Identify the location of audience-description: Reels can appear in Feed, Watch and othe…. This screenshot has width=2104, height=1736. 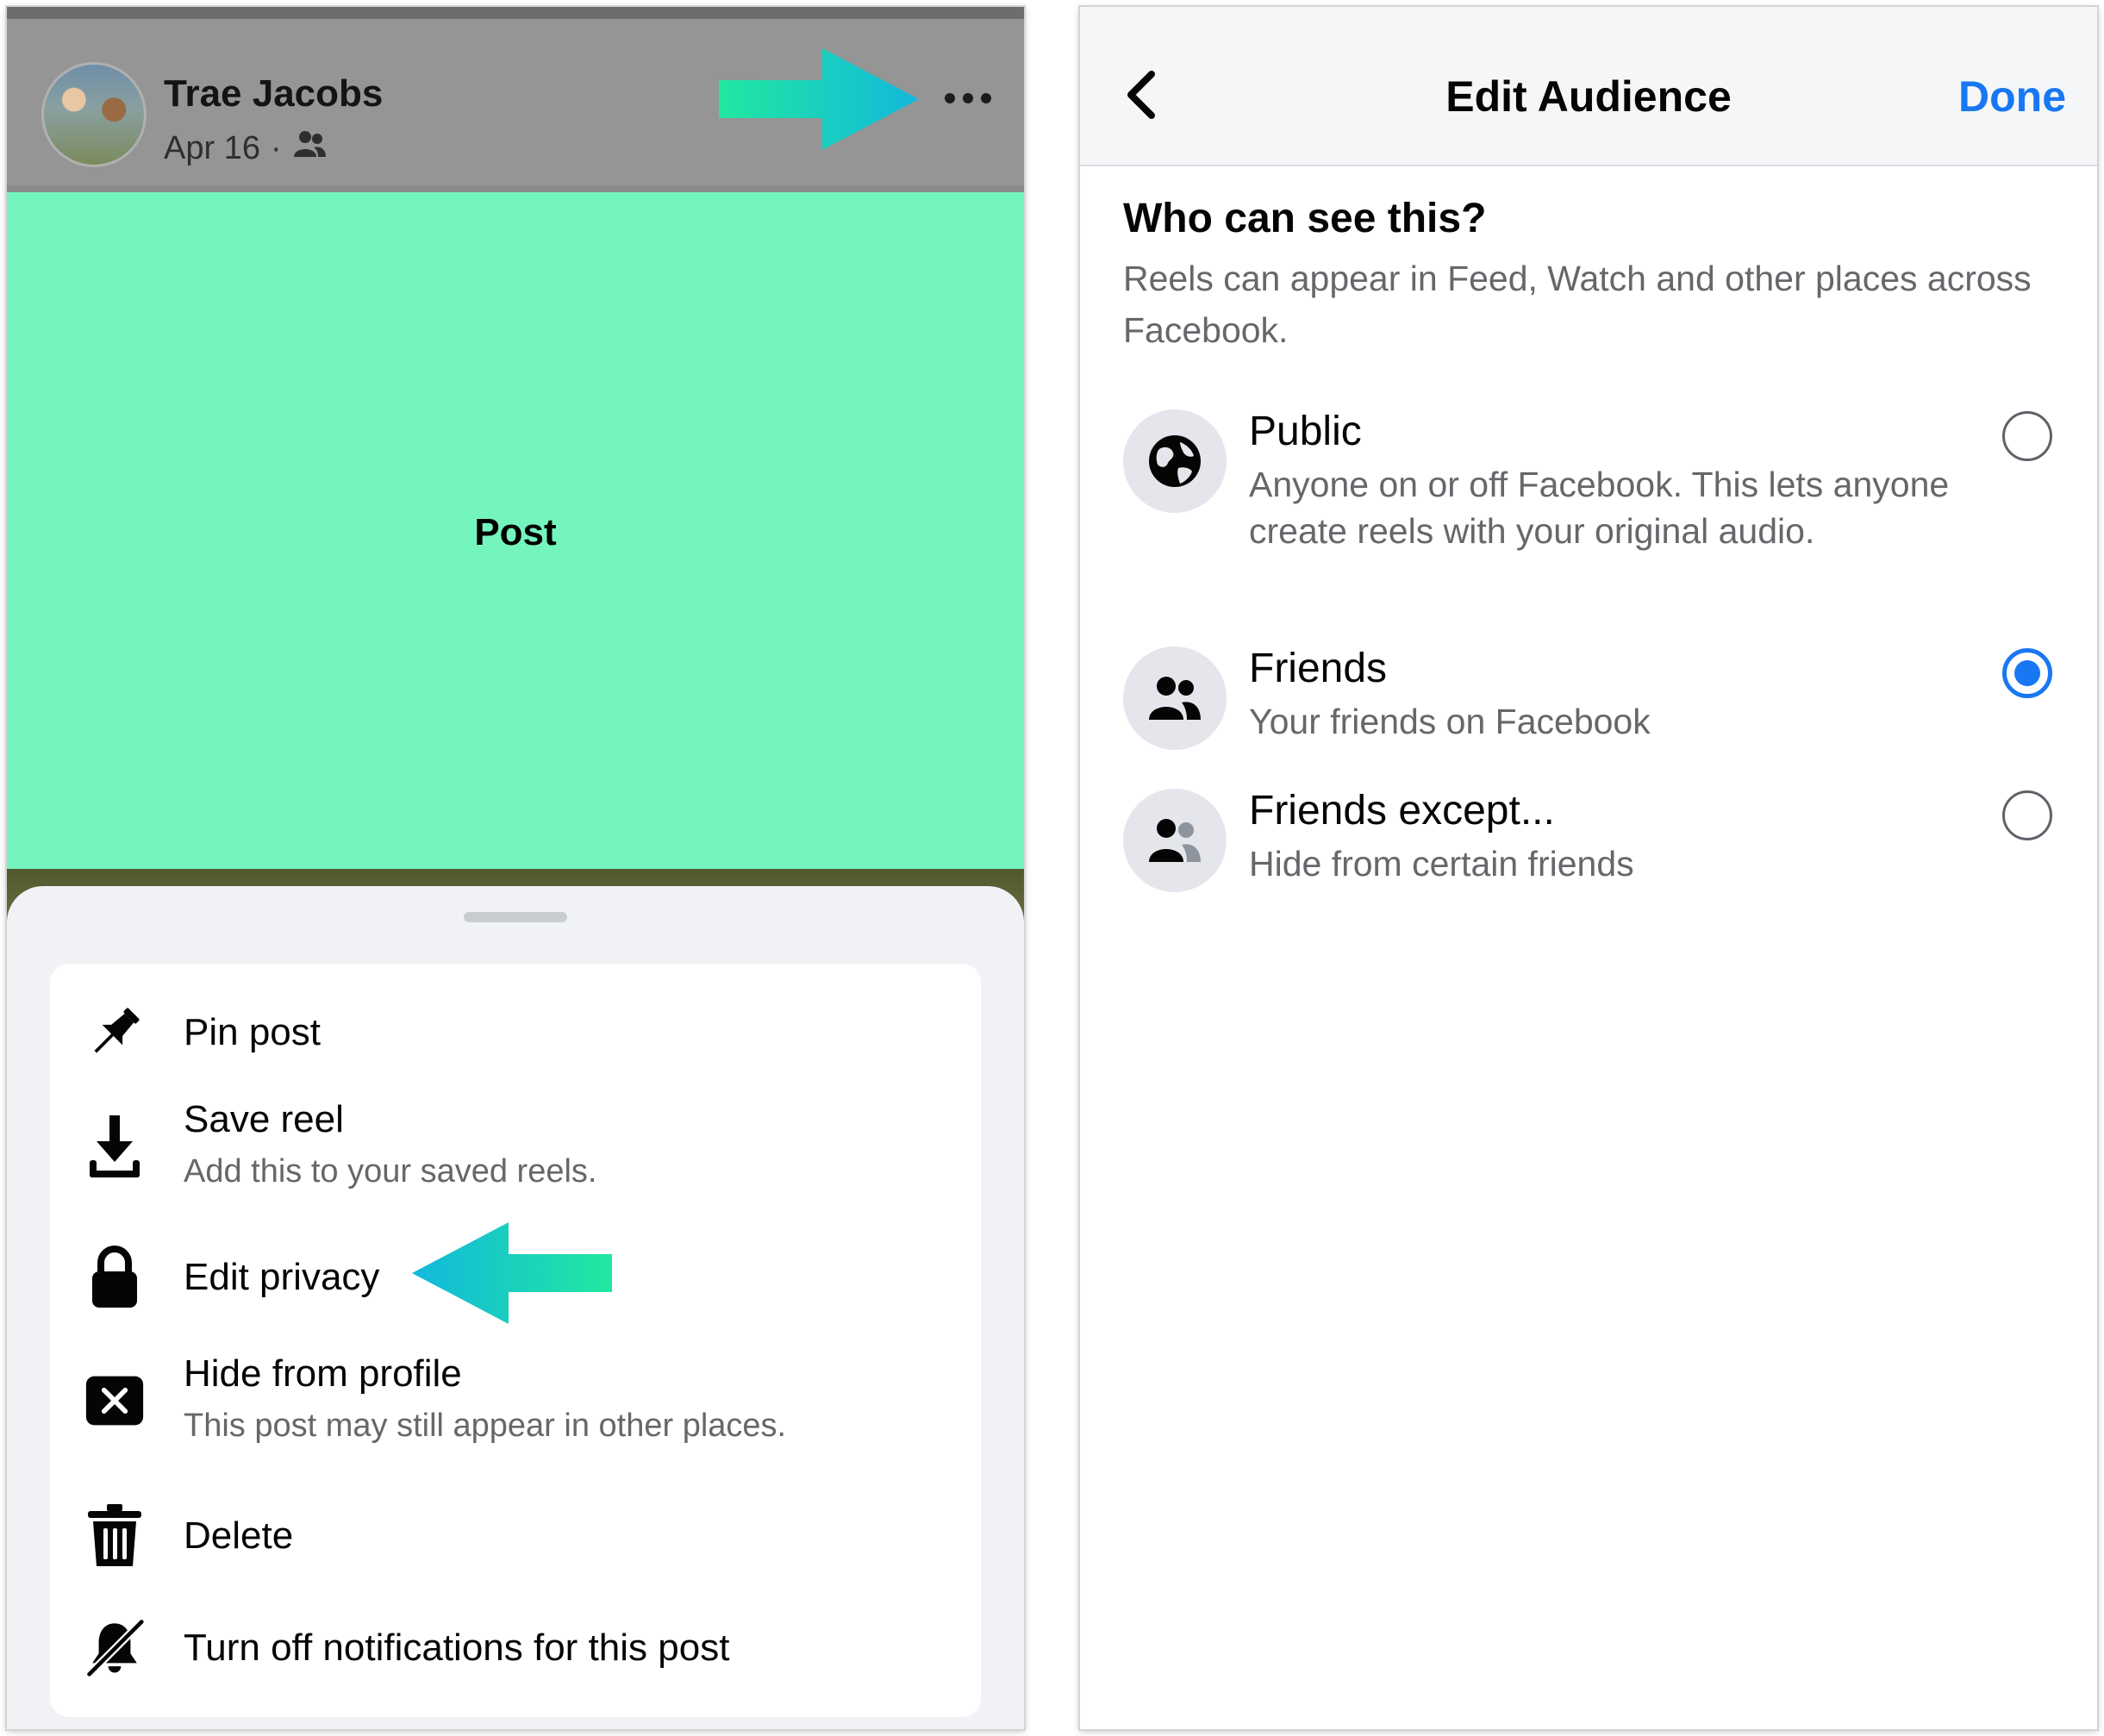
(1577, 304).